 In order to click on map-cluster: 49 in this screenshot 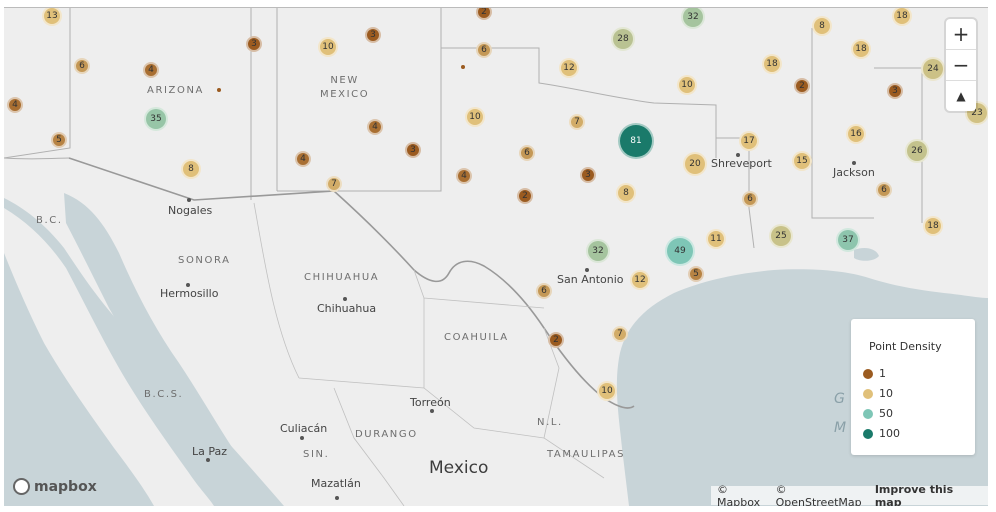, I will do `click(680, 251)`.